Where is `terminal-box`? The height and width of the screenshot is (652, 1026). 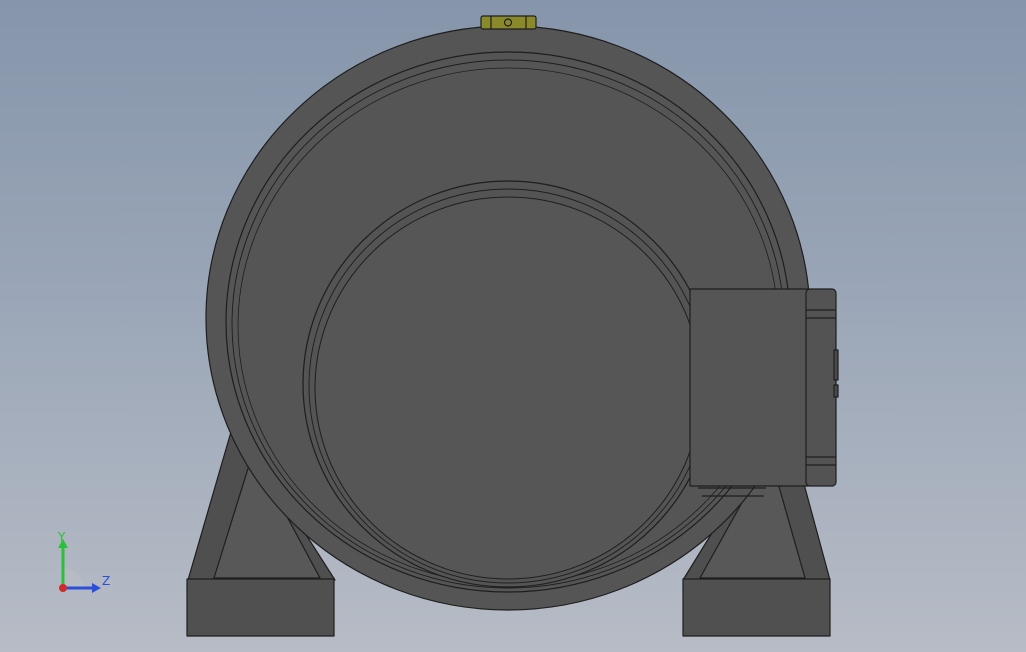 terminal-box is located at coordinates (764, 392).